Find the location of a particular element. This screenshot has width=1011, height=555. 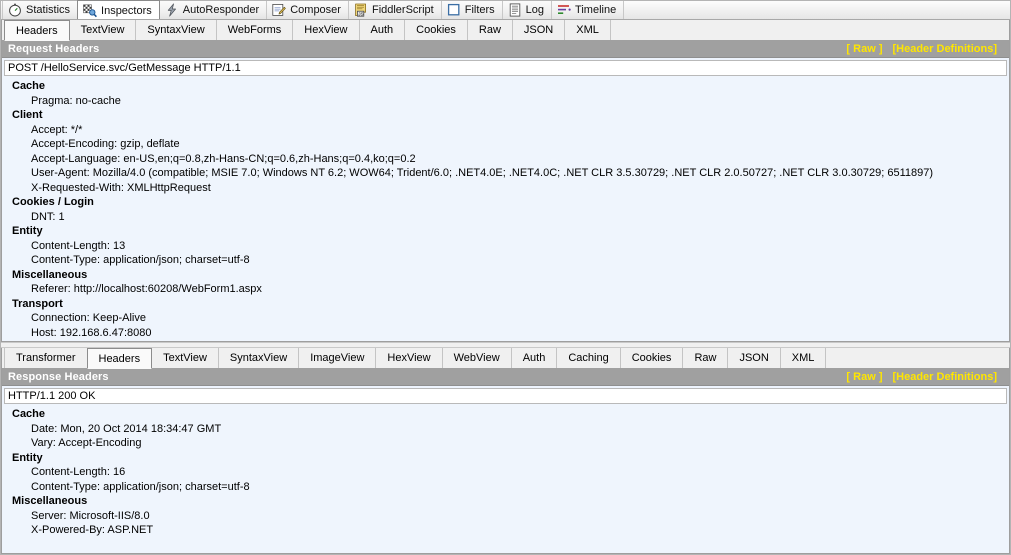

request-tab-cookies: Cookies is located at coordinates (436, 30).